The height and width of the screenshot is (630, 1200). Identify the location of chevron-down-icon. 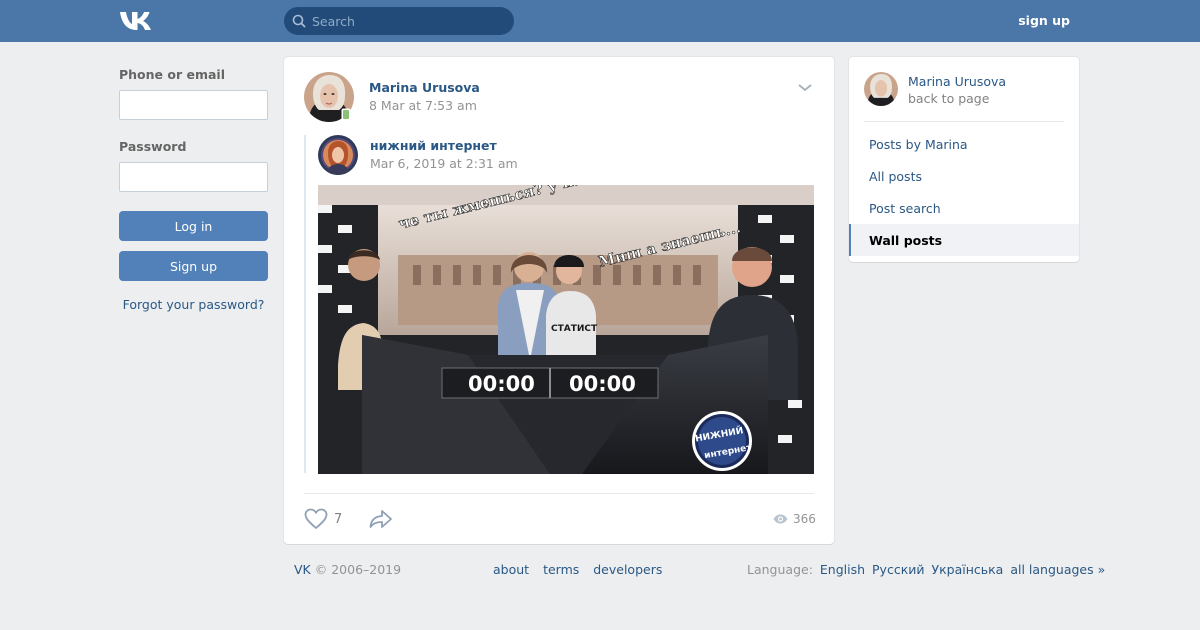
(805, 88).